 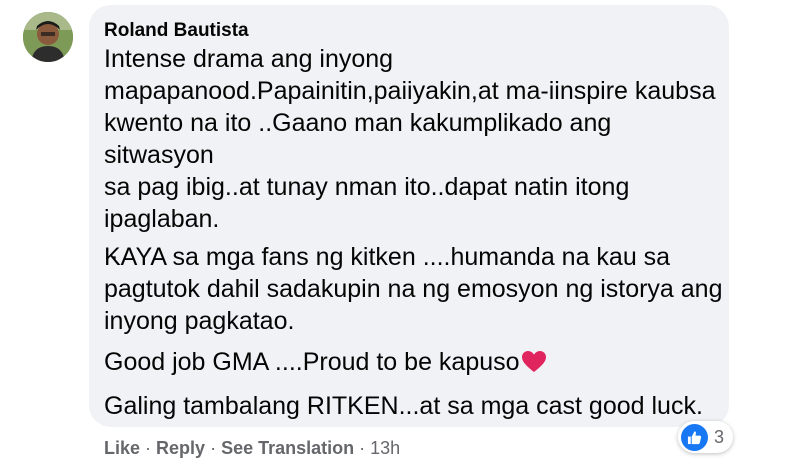 I want to click on avatar, so click(x=48, y=37).